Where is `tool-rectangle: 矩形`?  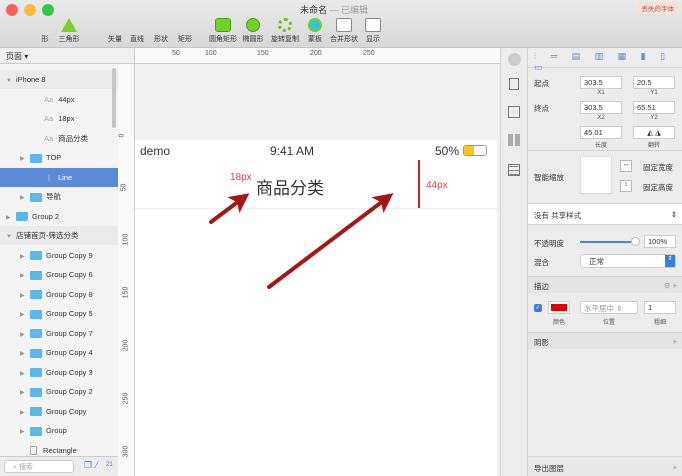 tool-rectangle: 矩形 is located at coordinates (185, 31).